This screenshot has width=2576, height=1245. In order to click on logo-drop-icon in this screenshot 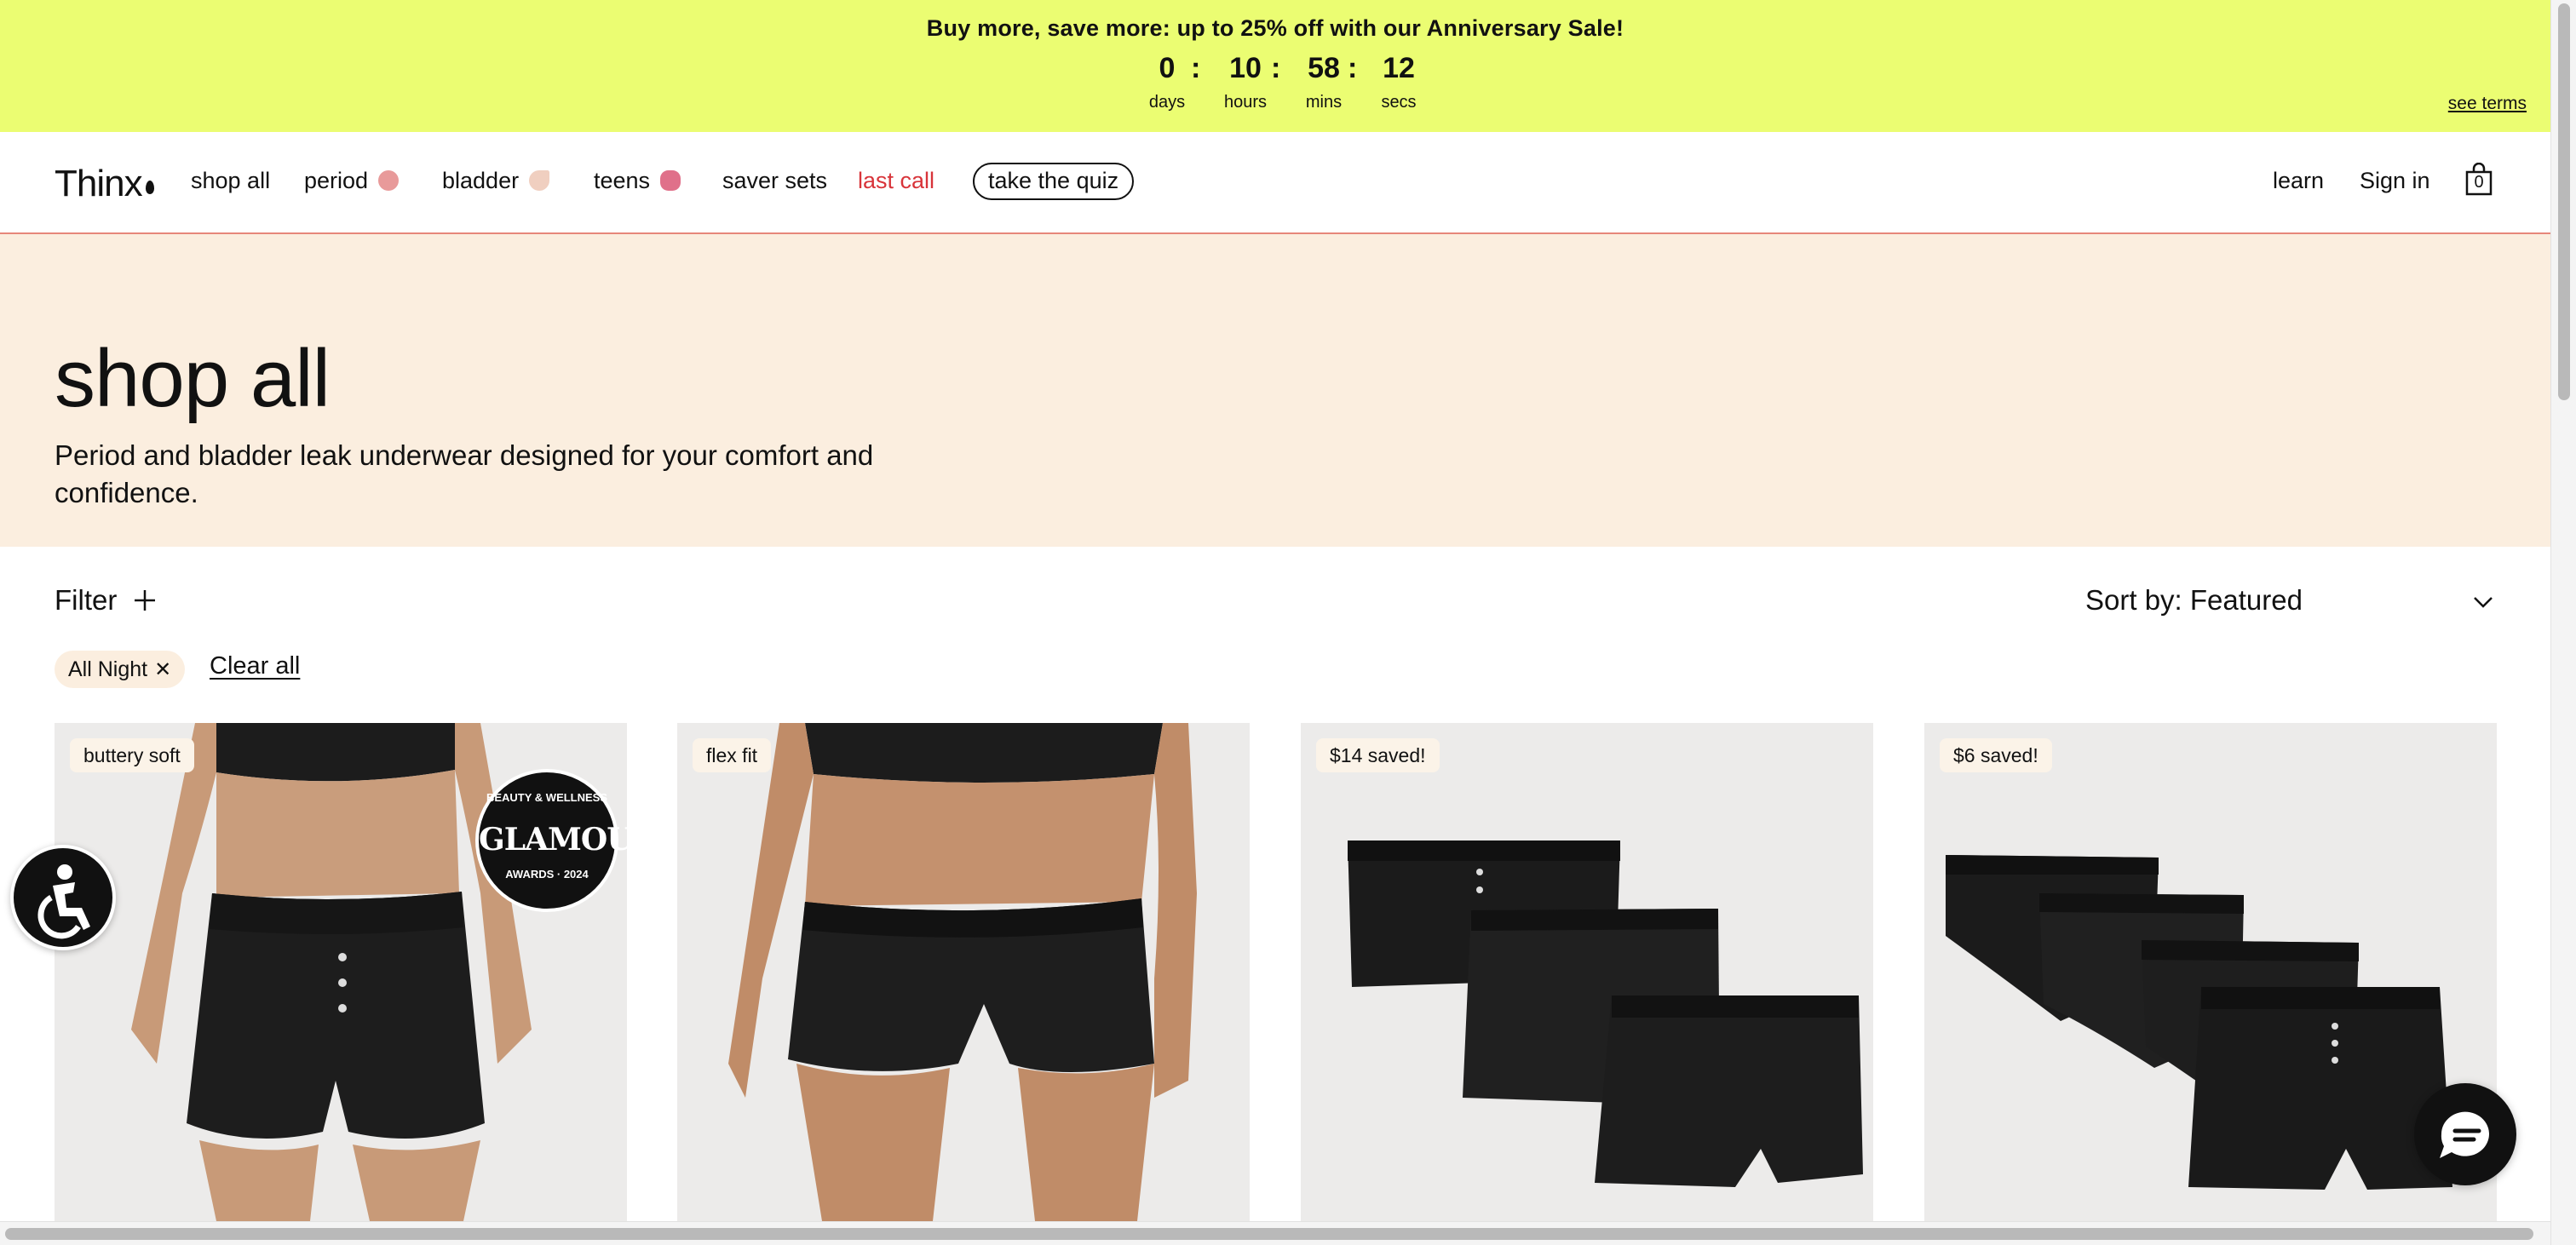, I will do `click(150, 187)`.